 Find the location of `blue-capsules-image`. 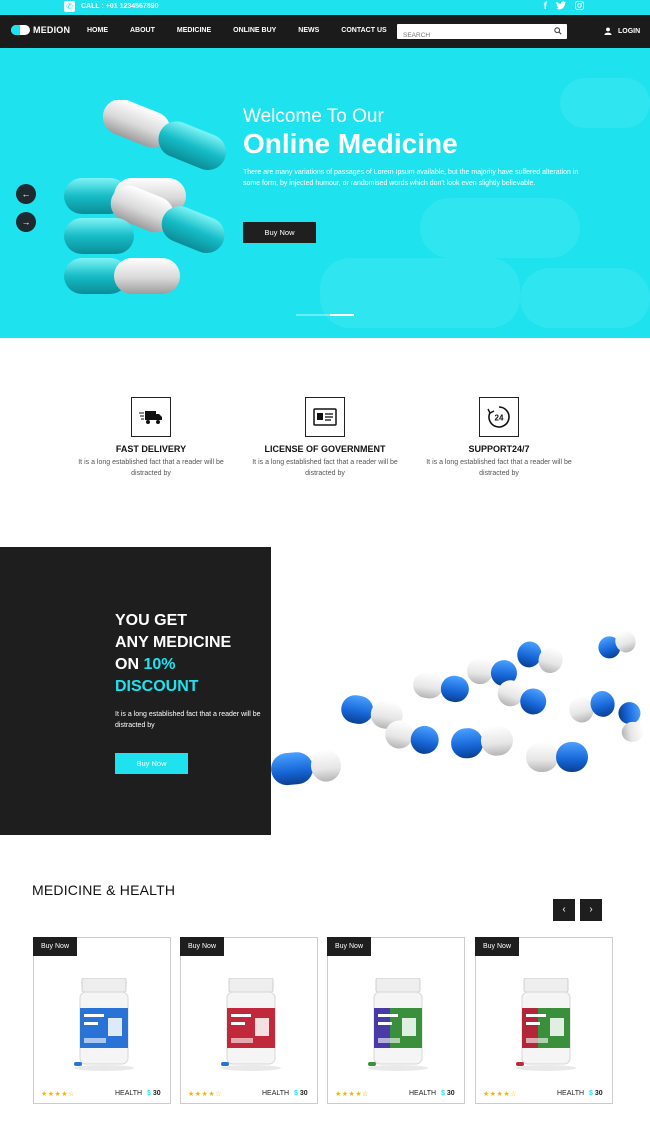

blue-capsules-image is located at coordinates (460, 691).